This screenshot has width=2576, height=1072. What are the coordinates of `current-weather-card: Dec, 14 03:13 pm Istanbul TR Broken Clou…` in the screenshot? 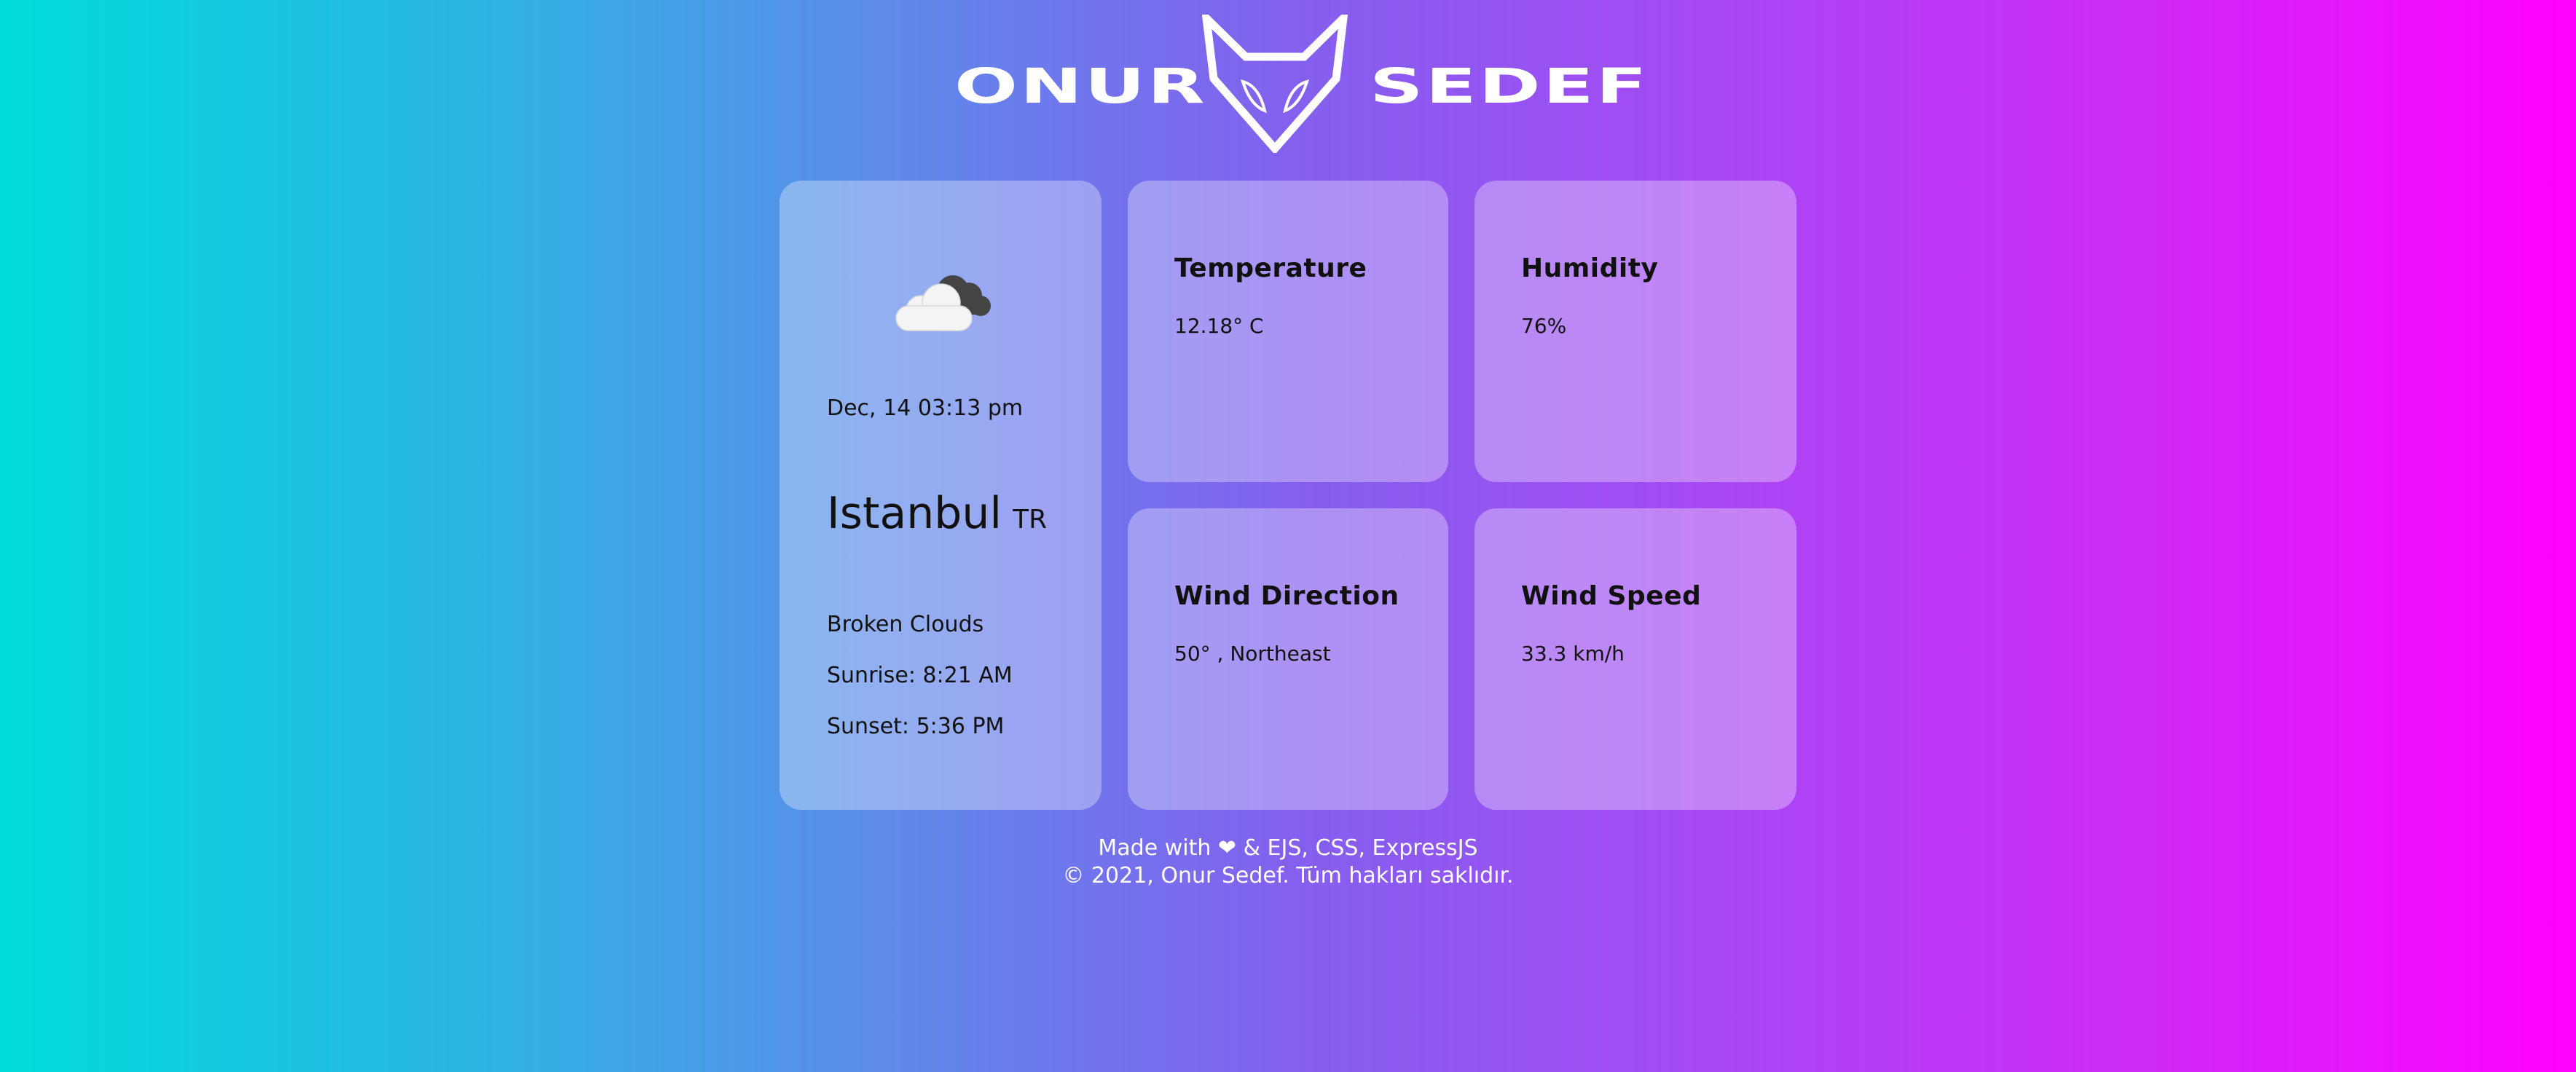 It's located at (941, 495).